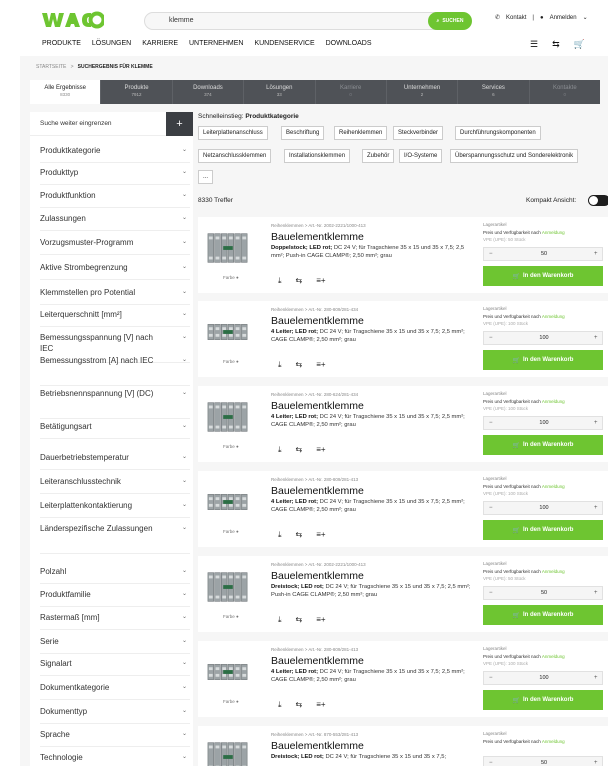  I want to click on kontakt-link: Kontakt, so click(516, 18).